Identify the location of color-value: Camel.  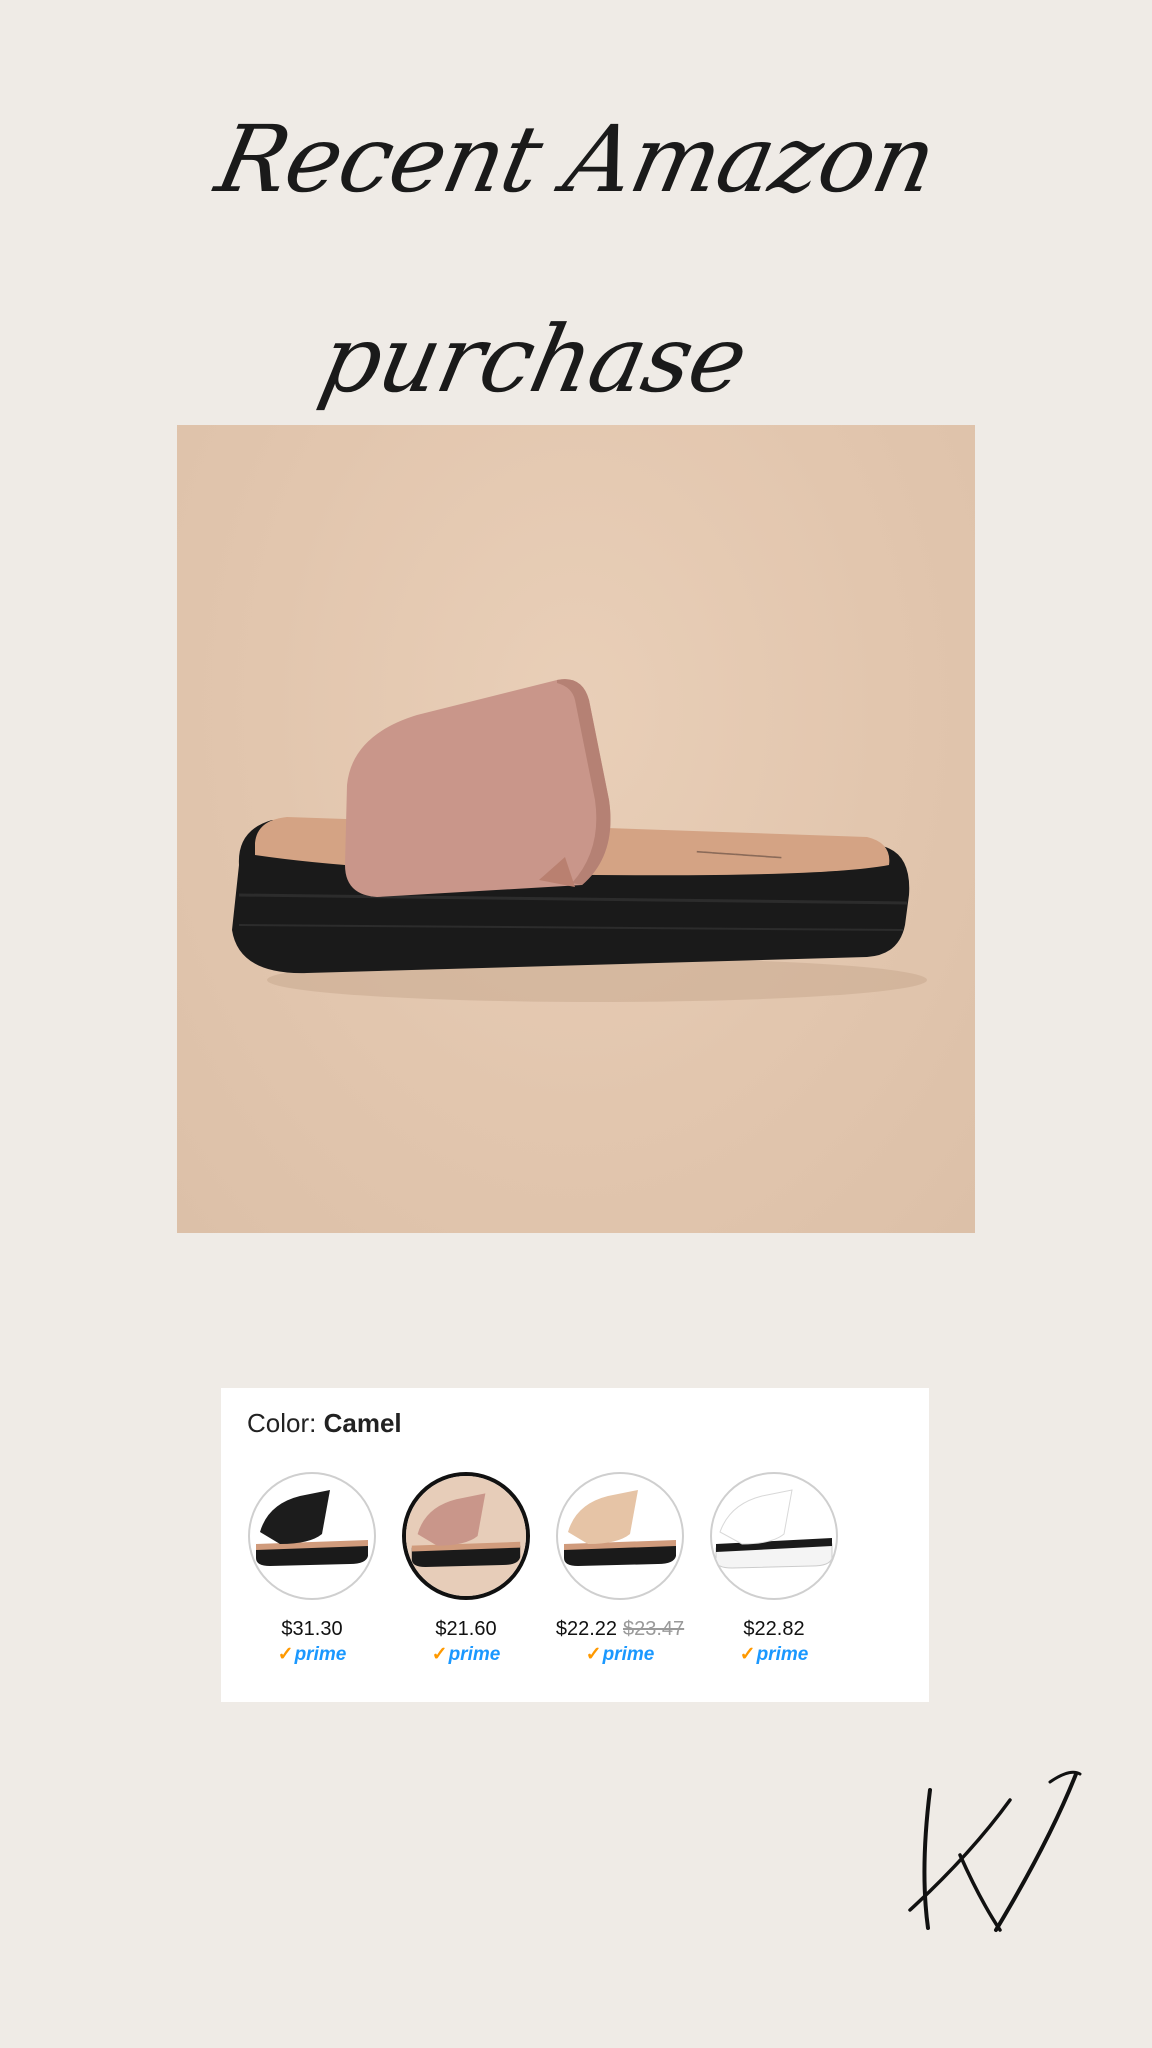
(362, 1423).